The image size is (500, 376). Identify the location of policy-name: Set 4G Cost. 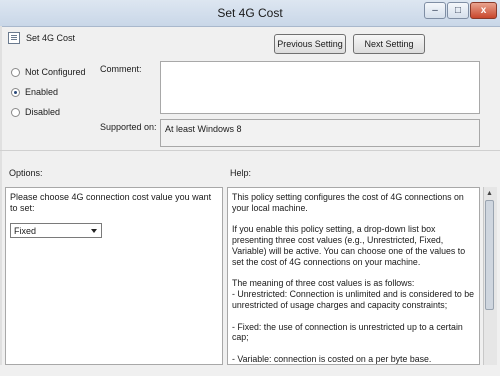
(51, 38).